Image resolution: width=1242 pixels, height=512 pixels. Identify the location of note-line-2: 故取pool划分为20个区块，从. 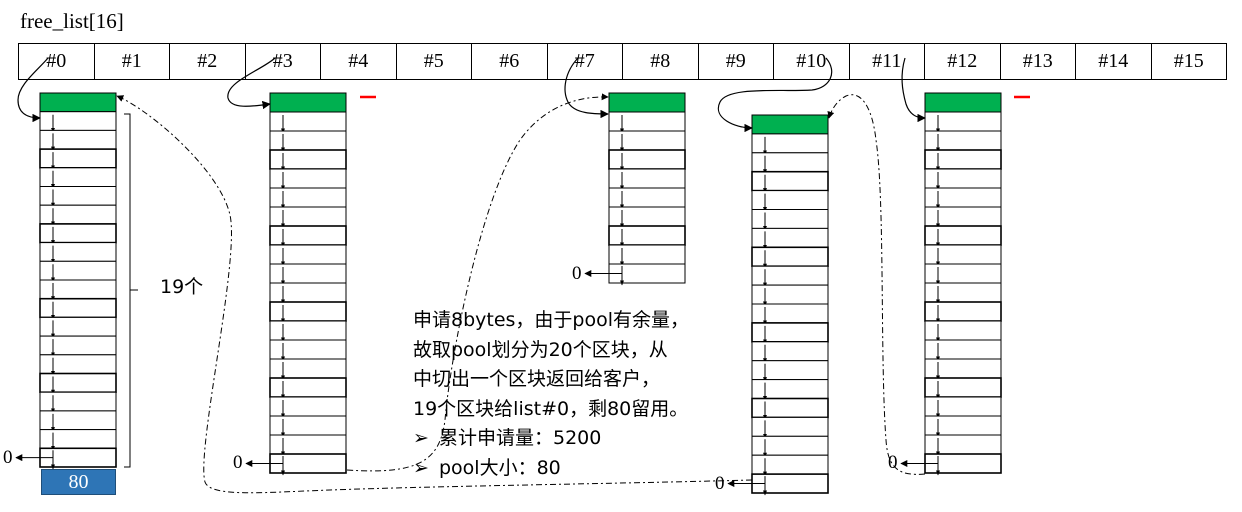
(540, 349).